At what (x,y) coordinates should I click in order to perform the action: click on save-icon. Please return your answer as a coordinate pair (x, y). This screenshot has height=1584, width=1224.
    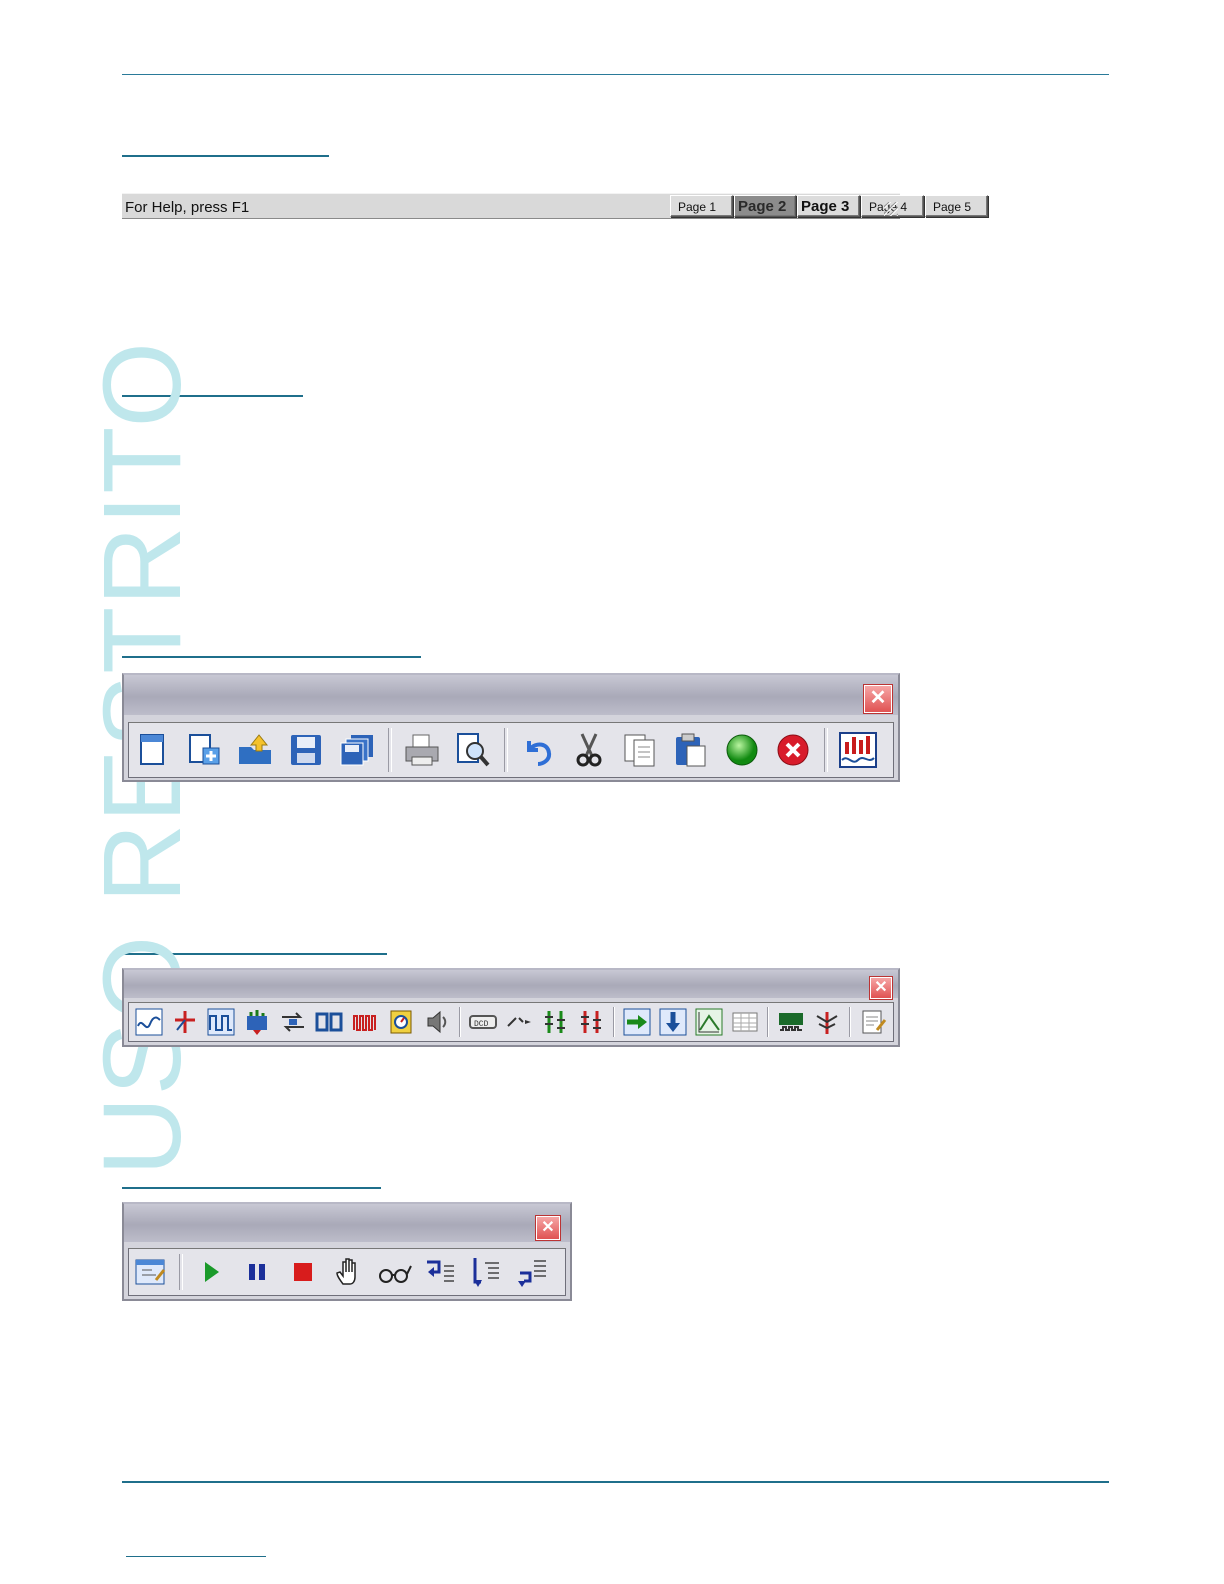
    Looking at the image, I should click on (306, 750).